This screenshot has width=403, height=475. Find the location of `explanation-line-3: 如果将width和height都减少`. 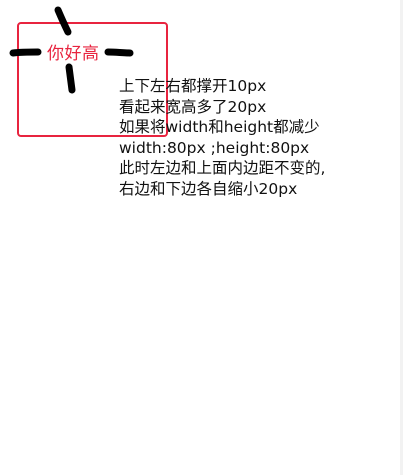

explanation-line-3: 如果将width和height都减少 is located at coordinates (219, 127).